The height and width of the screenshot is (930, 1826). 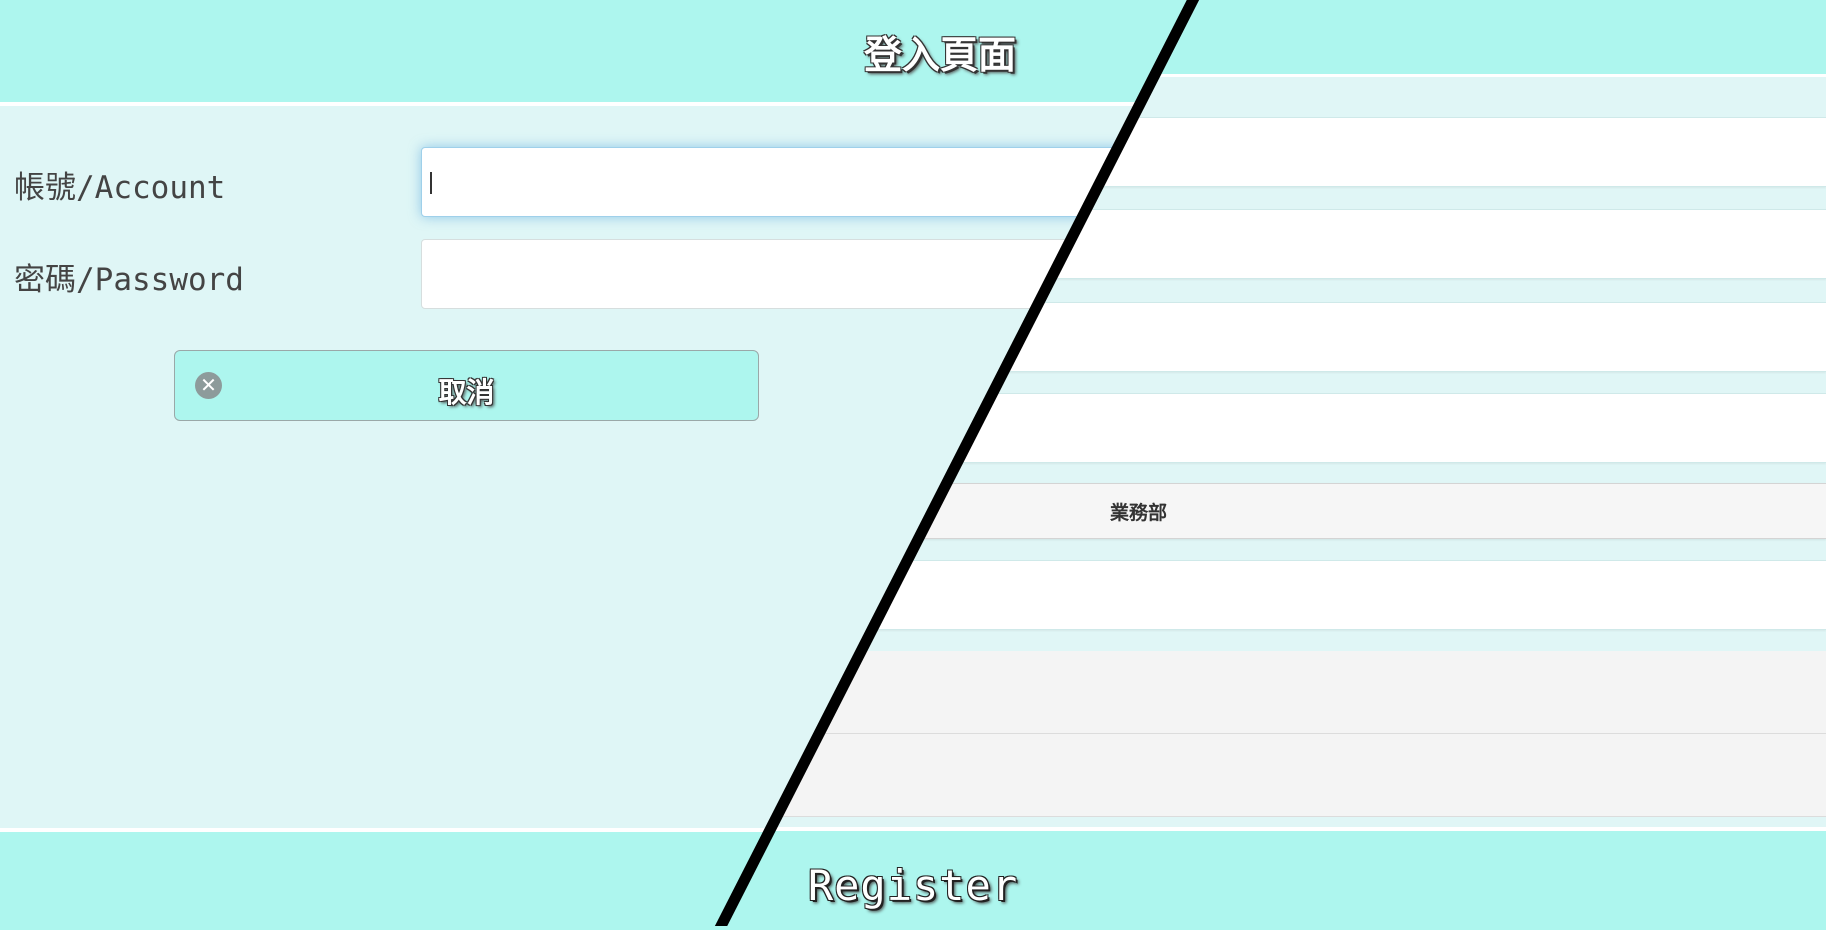 I want to click on department-select-value: 業務部, so click(x=1139, y=513).